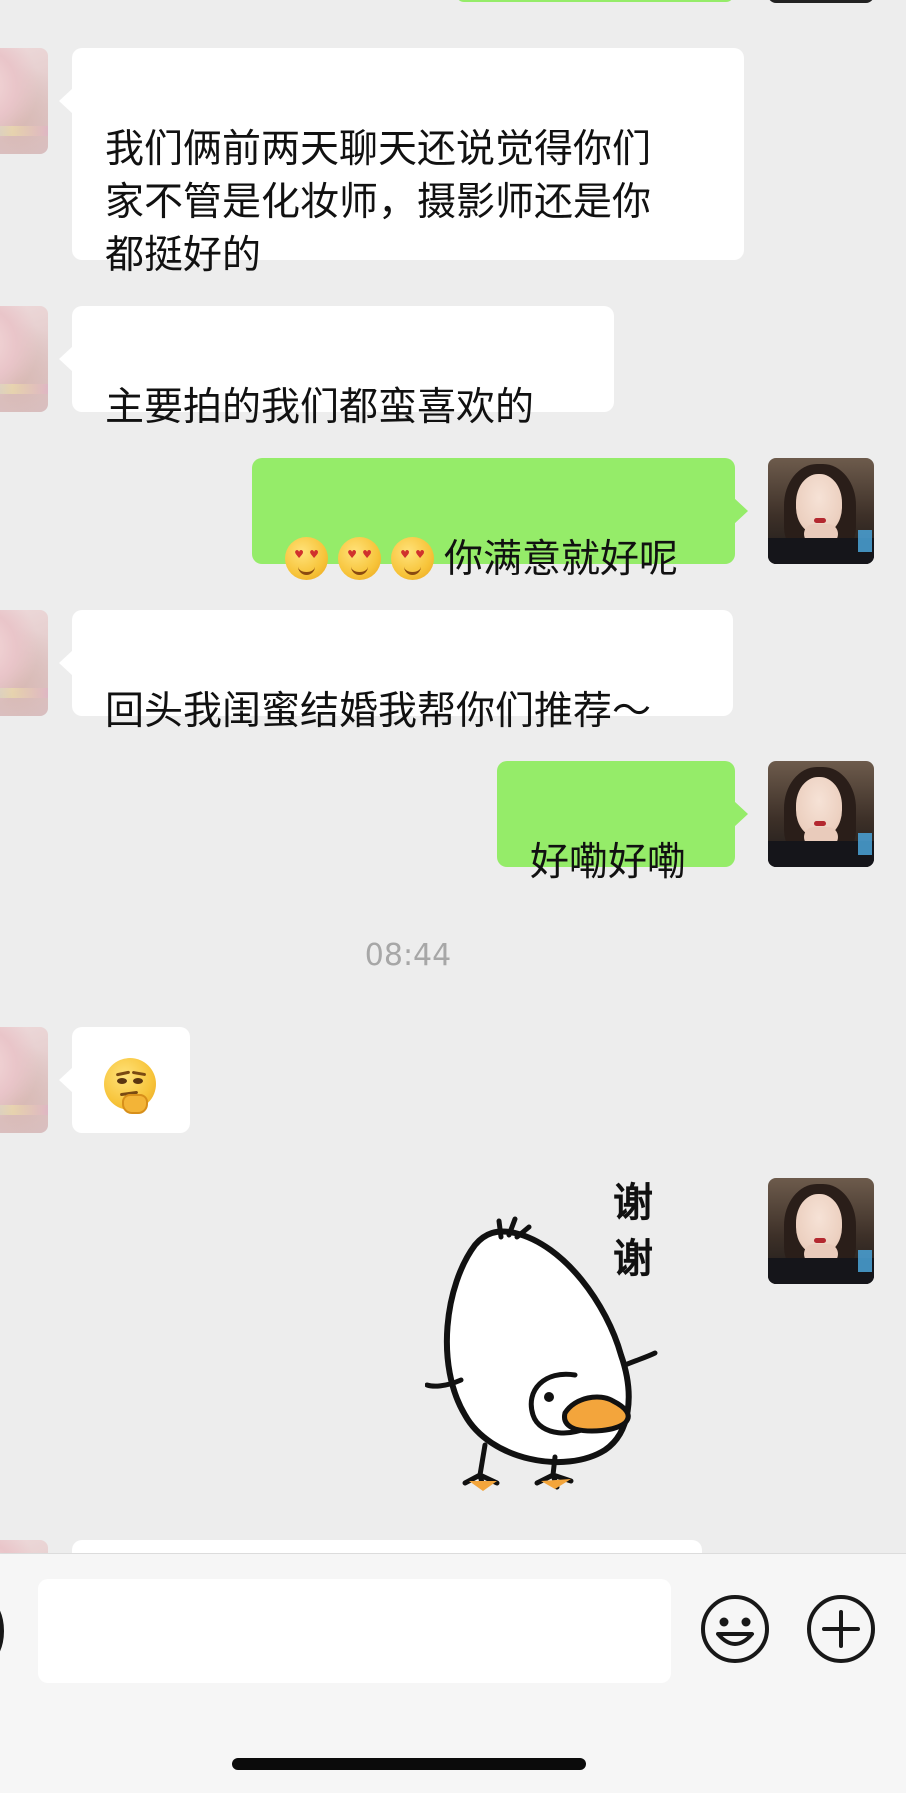  What do you see at coordinates (408, 955) in the screenshot?
I see `message-timestamp: 08:44` at bounding box center [408, 955].